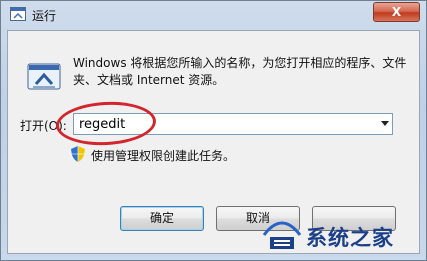 Image resolution: width=427 pixels, height=261 pixels. I want to click on watermark-text: 系统之家, so click(350, 238).